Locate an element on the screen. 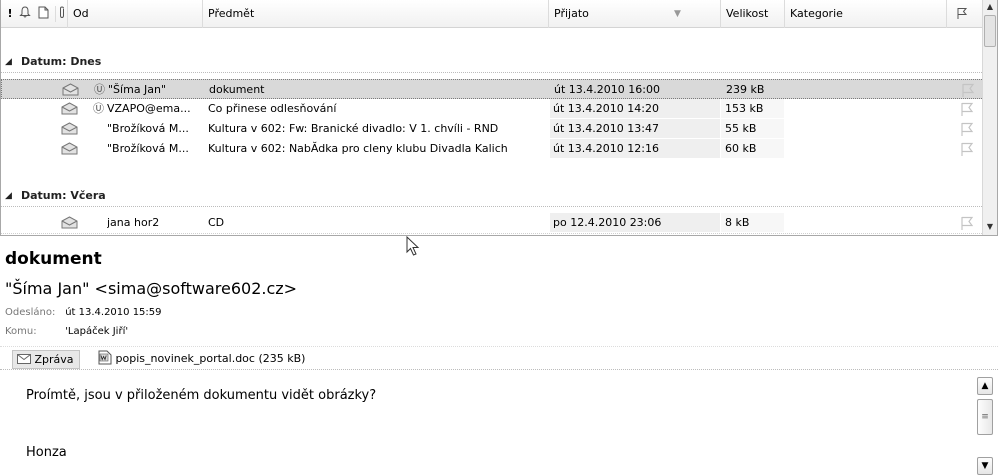 The width and height of the screenshot is (998, 476). row-received: po 12.4.2010 23:06 is located at coordinates (607, 222).